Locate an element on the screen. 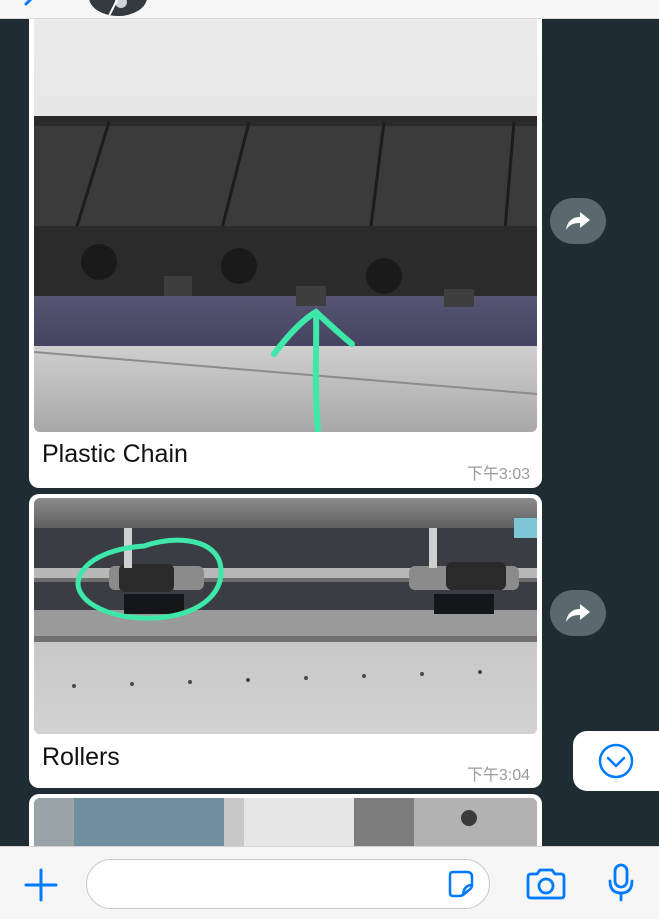 This screenshot has height=919, width=659. composer-bar is located at coordinates (329, 882).